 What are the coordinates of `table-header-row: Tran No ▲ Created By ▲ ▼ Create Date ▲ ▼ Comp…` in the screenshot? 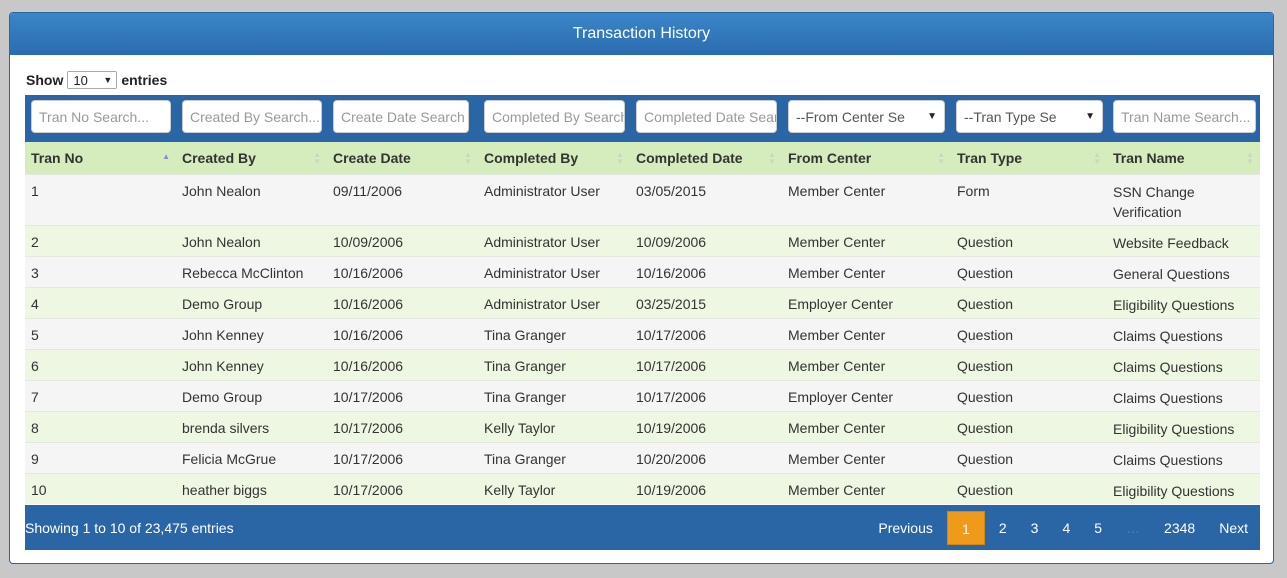 It's located at (642, 158).